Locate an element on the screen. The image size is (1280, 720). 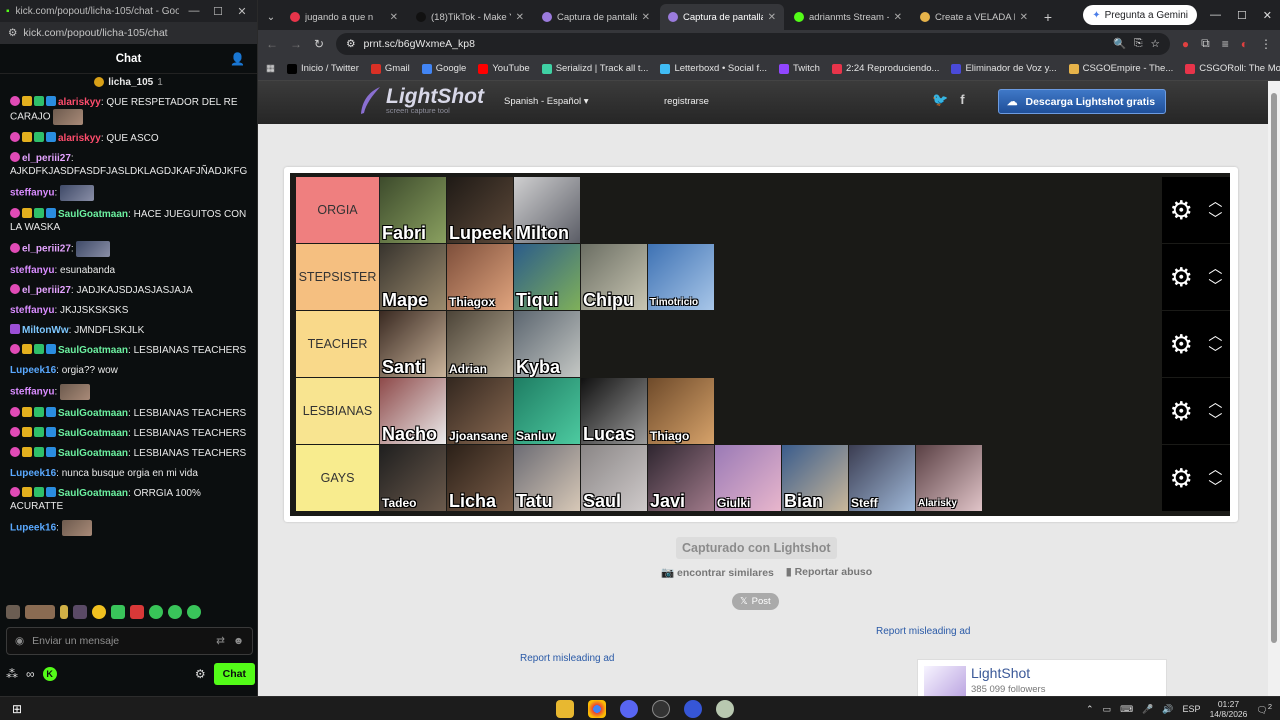
x-post-button: 𝕏 Post is located at coordinates (755, 601).